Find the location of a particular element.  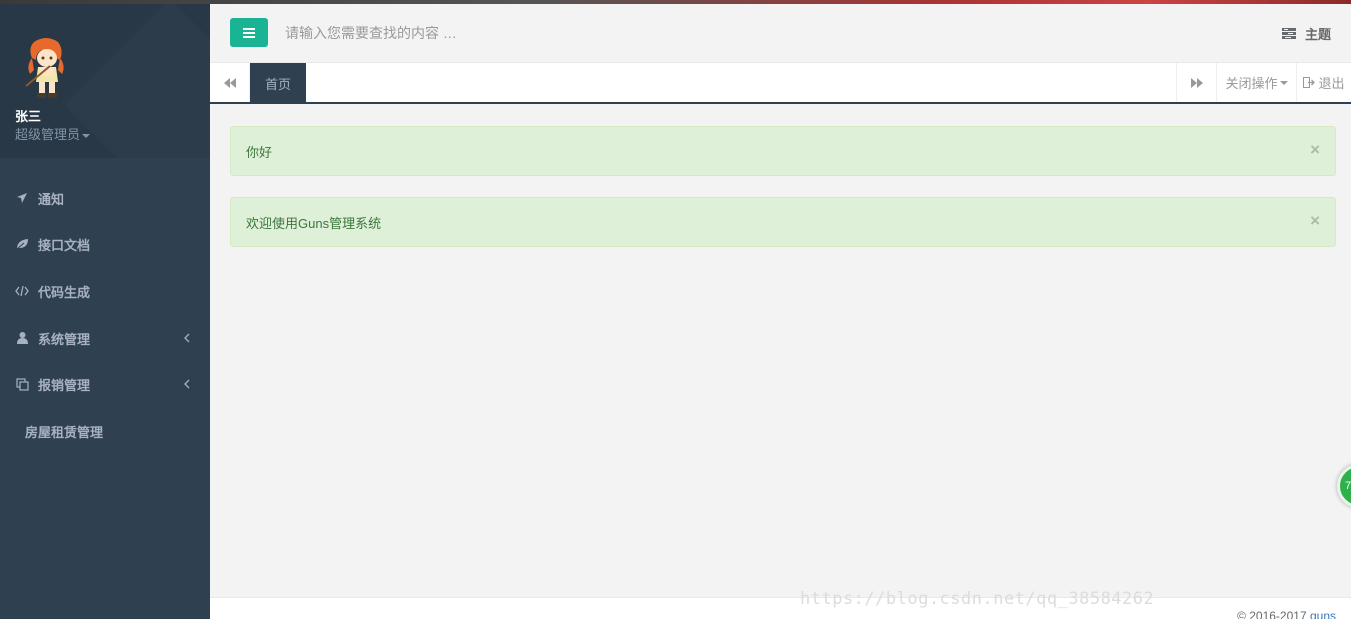

rocket-icon is located at coordinates (22, 198).